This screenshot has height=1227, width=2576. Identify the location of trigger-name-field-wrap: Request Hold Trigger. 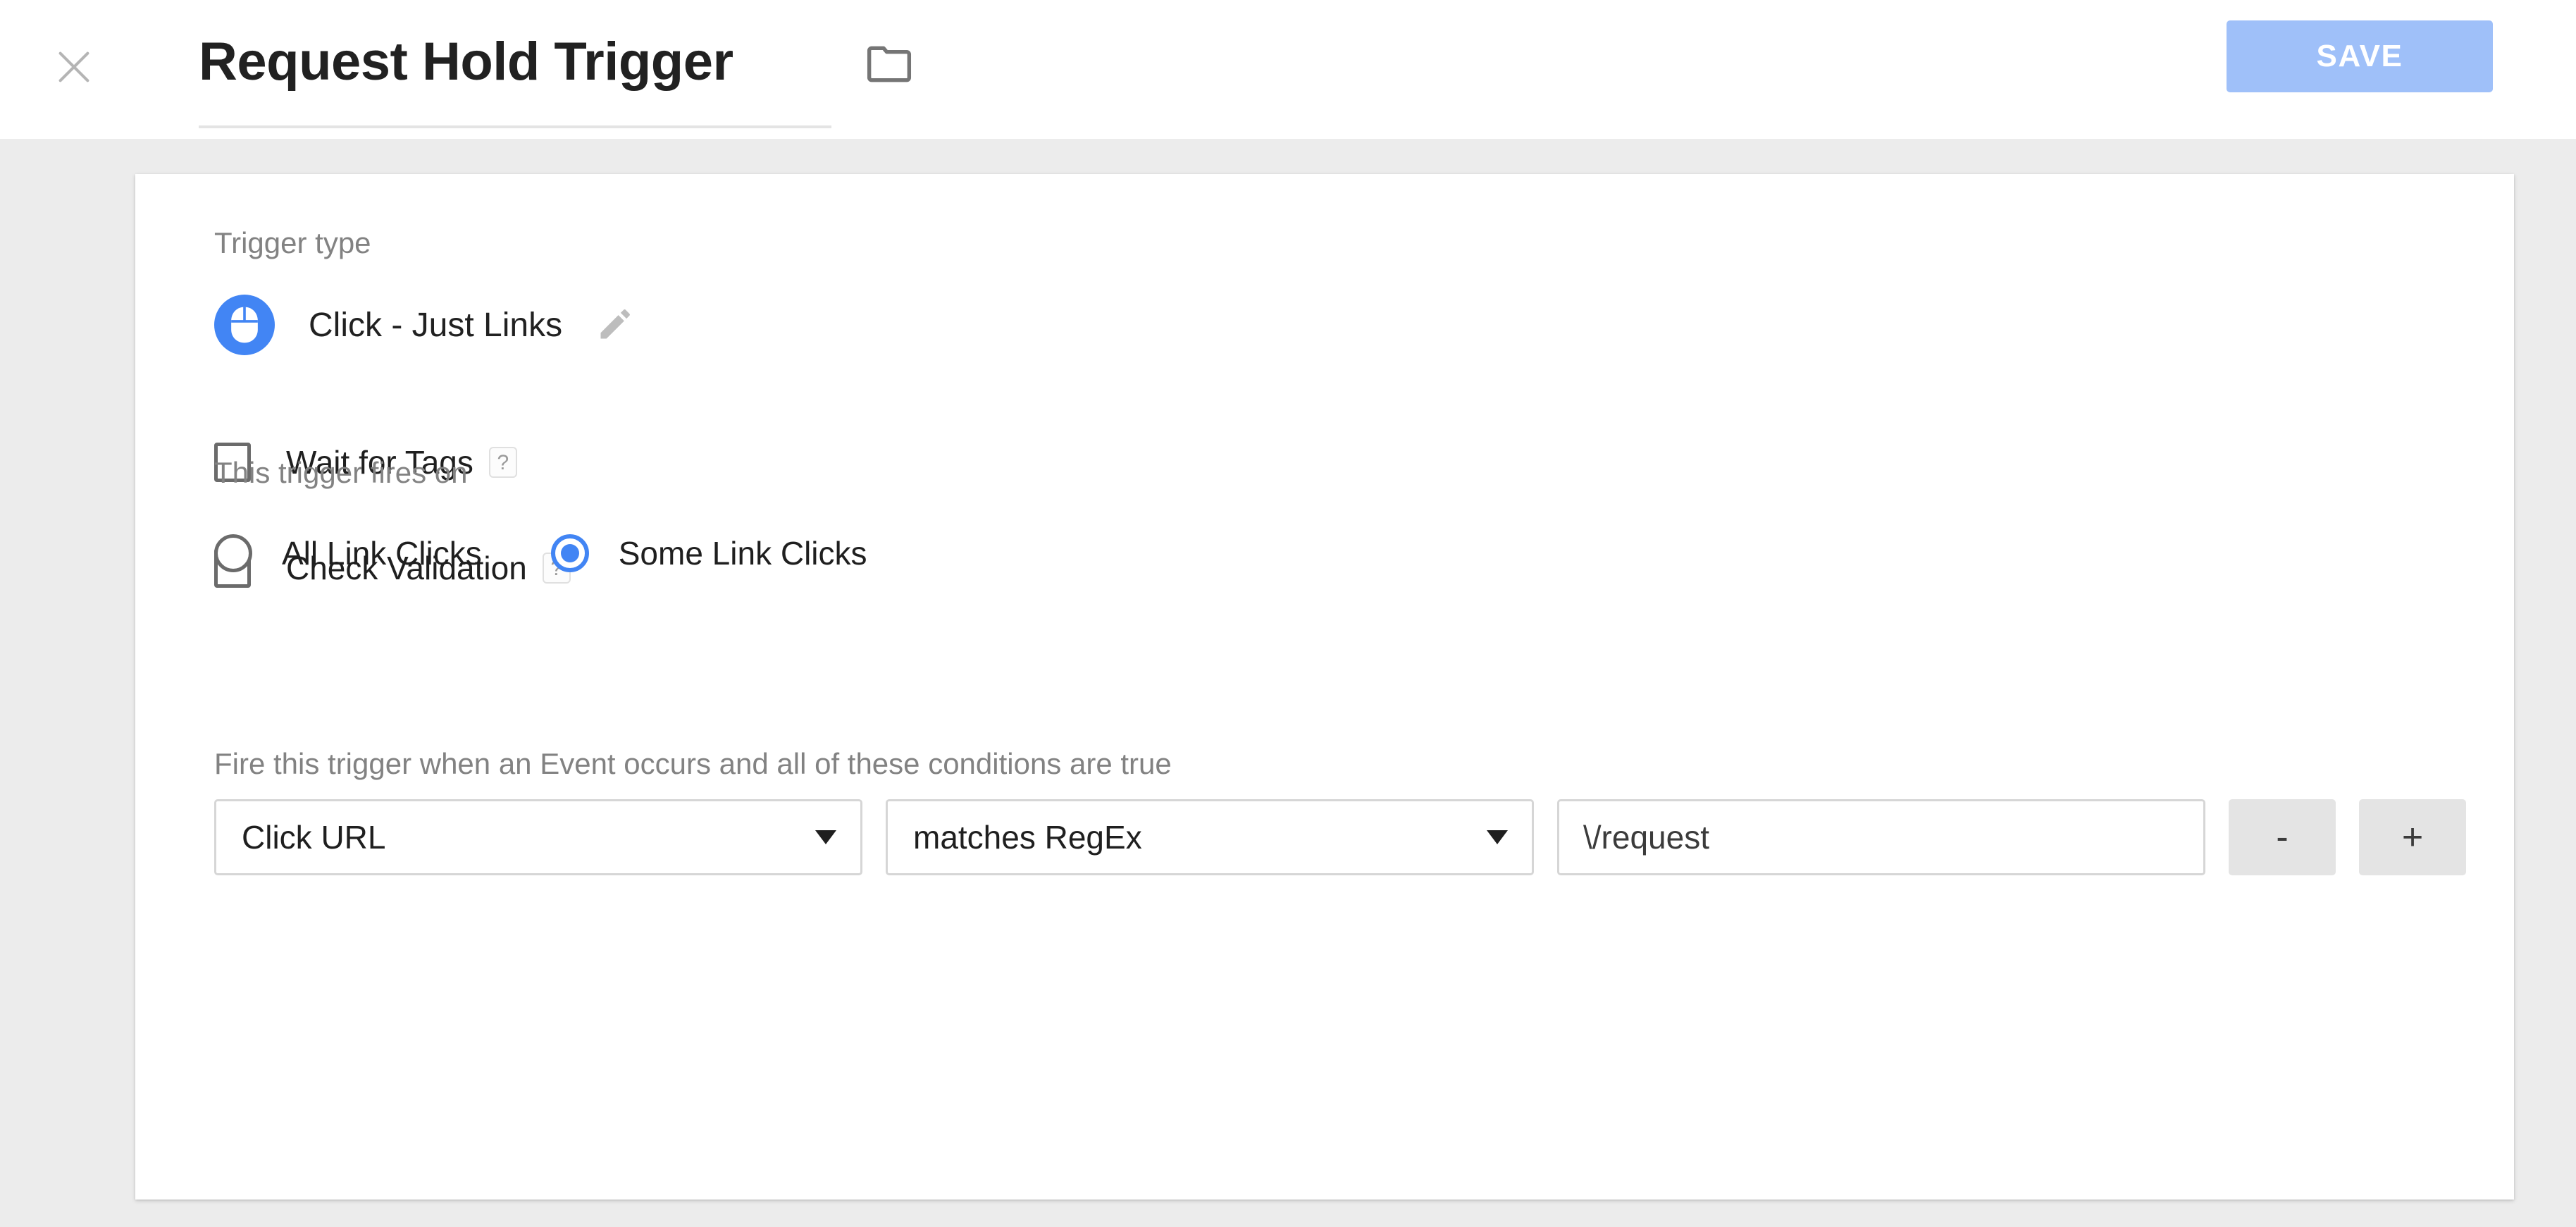
(516, 77).